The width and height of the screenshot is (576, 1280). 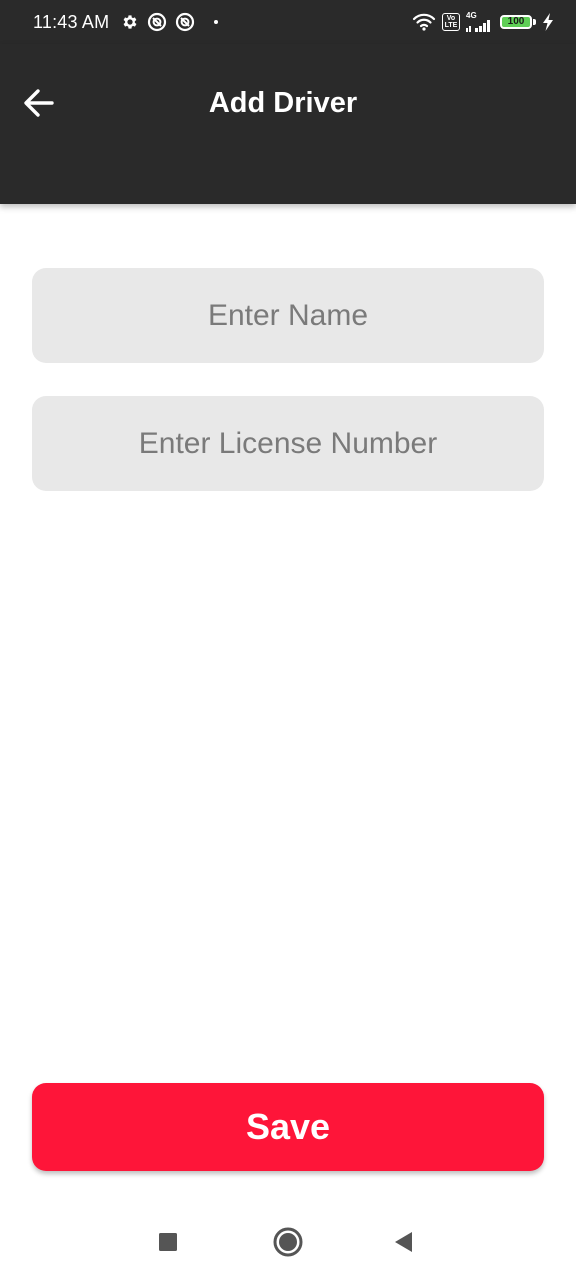 What do you see at coordinates (288, 1127) in the screenshot?
I see `save-button: Save` at bounding box center [288, 1127].